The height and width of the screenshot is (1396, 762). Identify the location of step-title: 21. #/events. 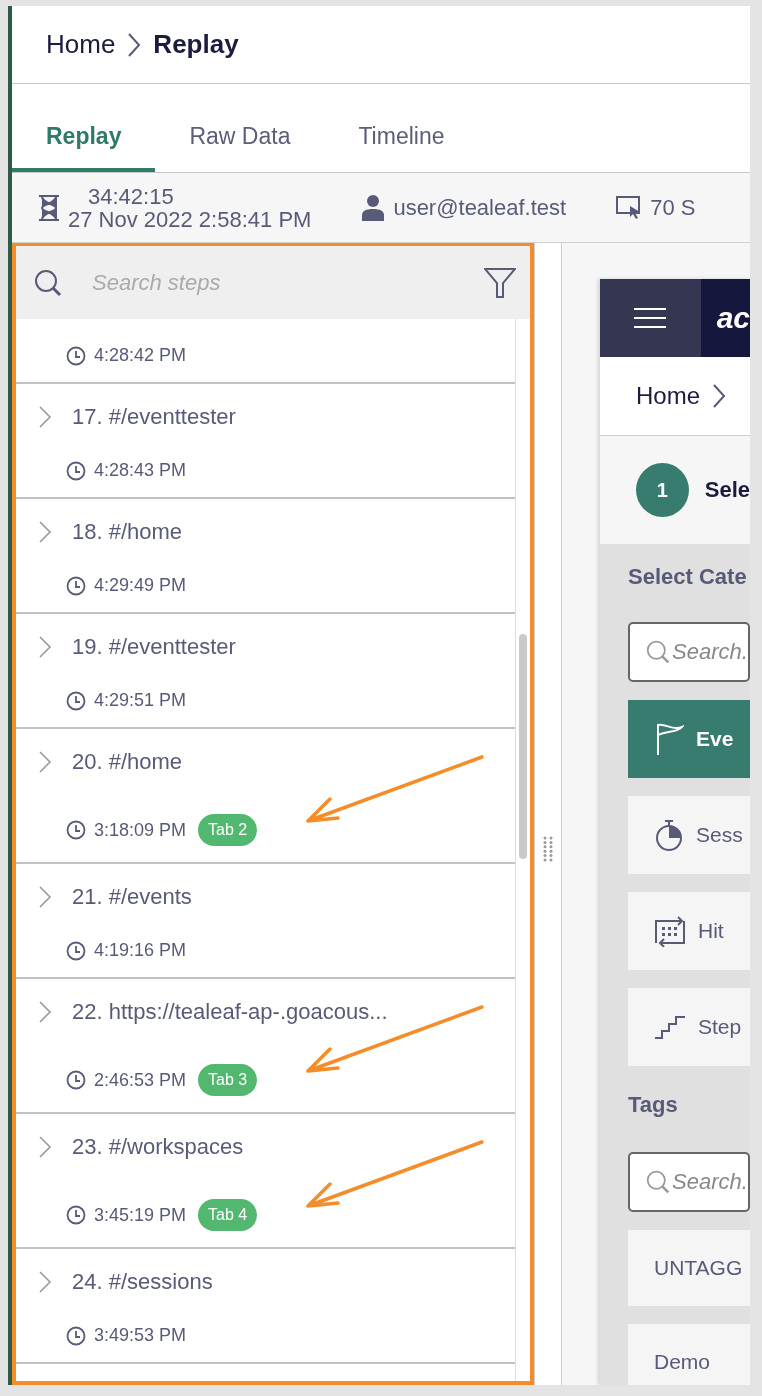
(132, 897).